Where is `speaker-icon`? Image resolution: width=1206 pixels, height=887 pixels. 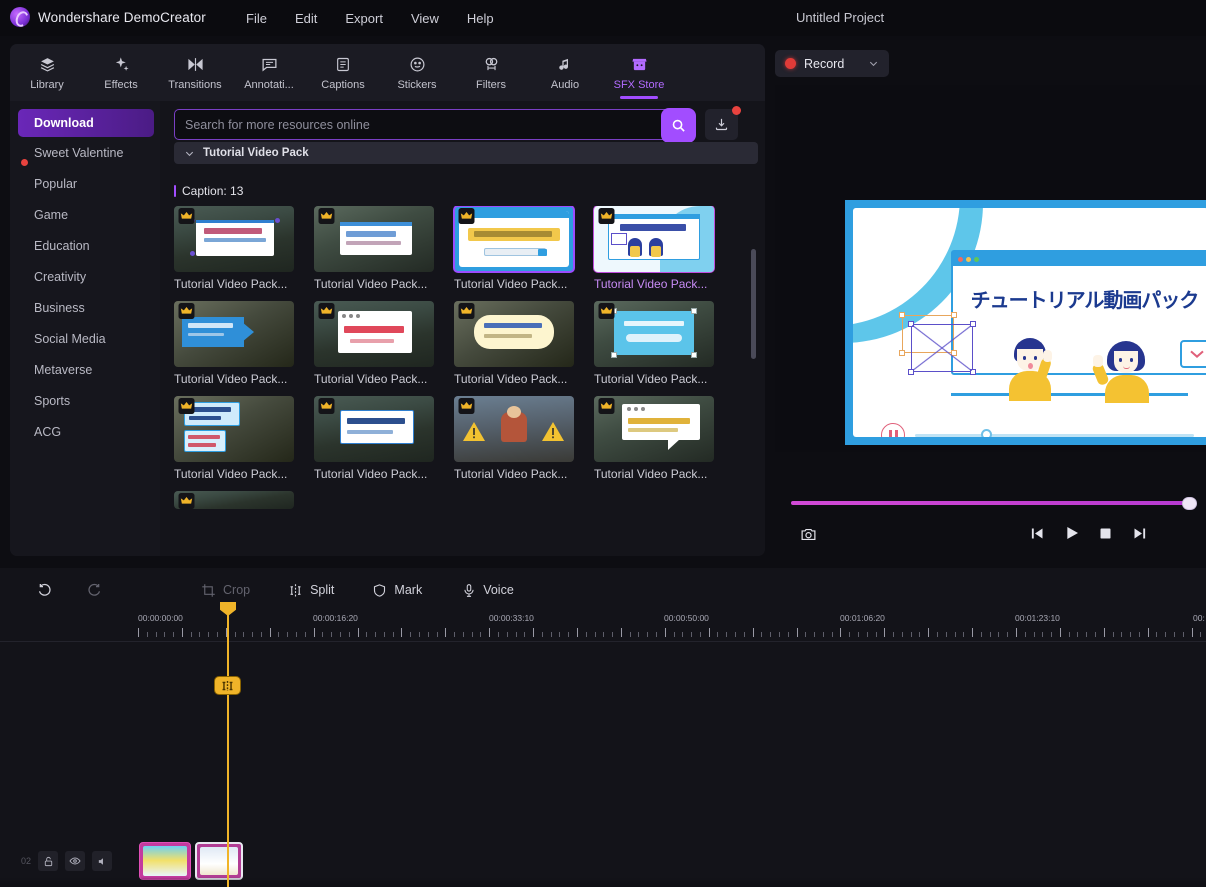
speaker-icon is located at coordinates (100, 861).